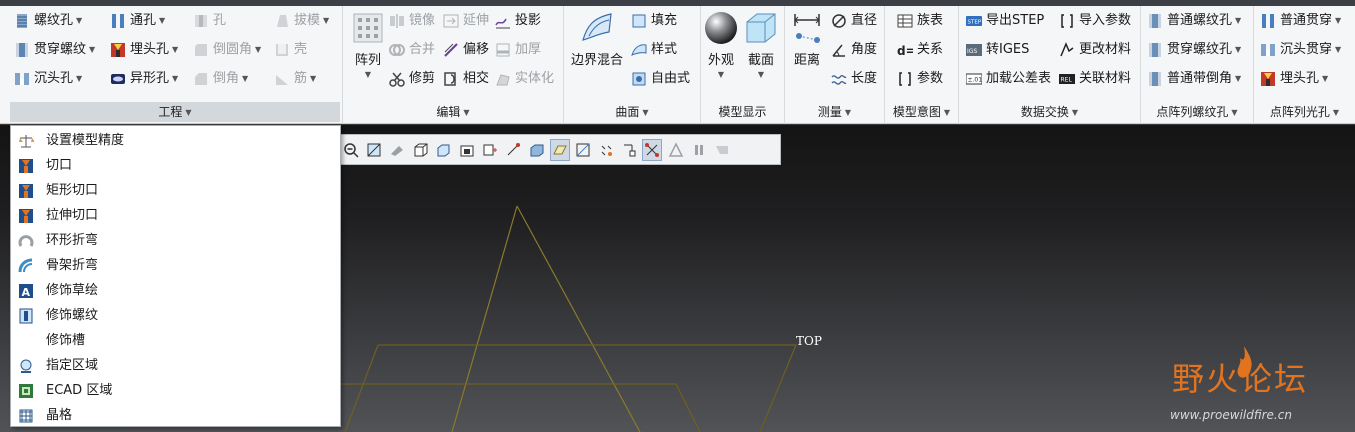 The width and height of the screenshot is (1355, 432). What do you see at coordinates (854, 79) in the screenshot?
I see `length-button: 长度` at bounding box center [854, 79].